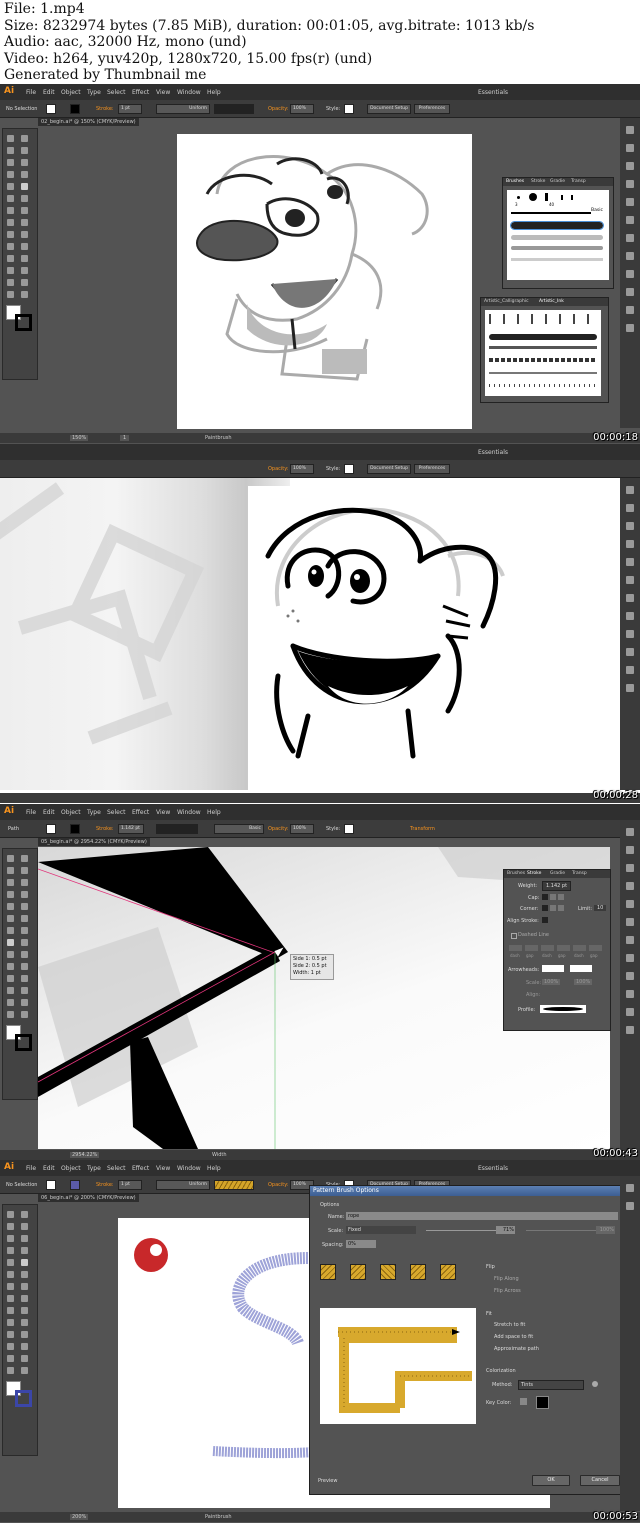 The height and width of the screenshot is (1523, 640). I want to click on menu-file: File, so click(31, 1168).